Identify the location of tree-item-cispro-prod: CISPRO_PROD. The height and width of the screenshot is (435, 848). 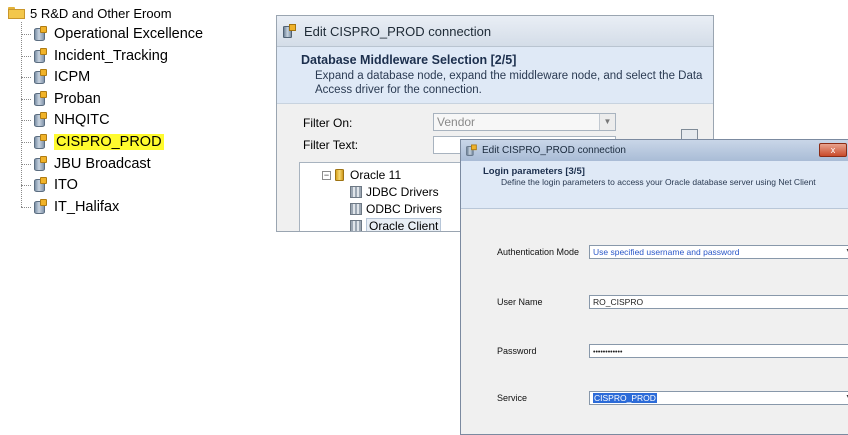
(92, 142).